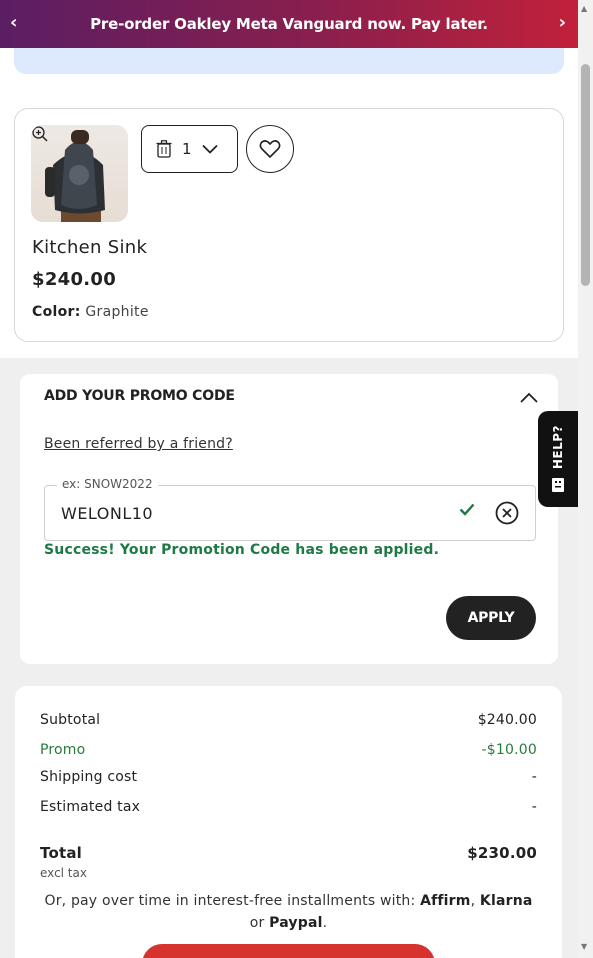 The image size is (593, 958). Describe the element at coordinates (502, 853) in the screenshot. I see `total-value: $230.00` at that location.